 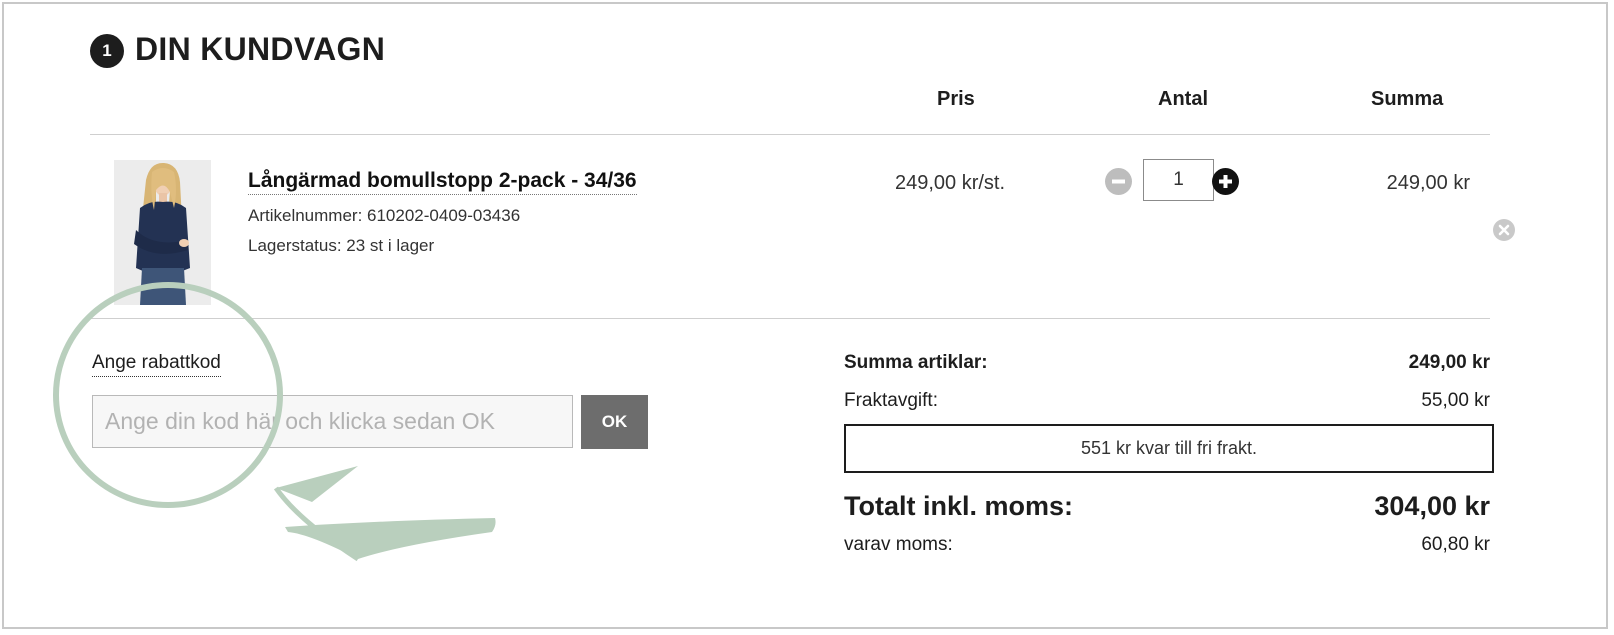 I want to click on product-image, so click(x=162, y=232).